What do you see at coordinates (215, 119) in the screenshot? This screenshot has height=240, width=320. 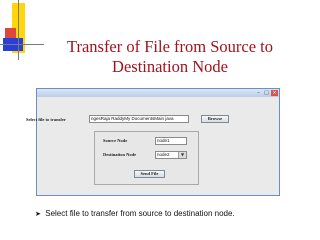 I see `browse-button: Browse` at bounding box center [215, 119].